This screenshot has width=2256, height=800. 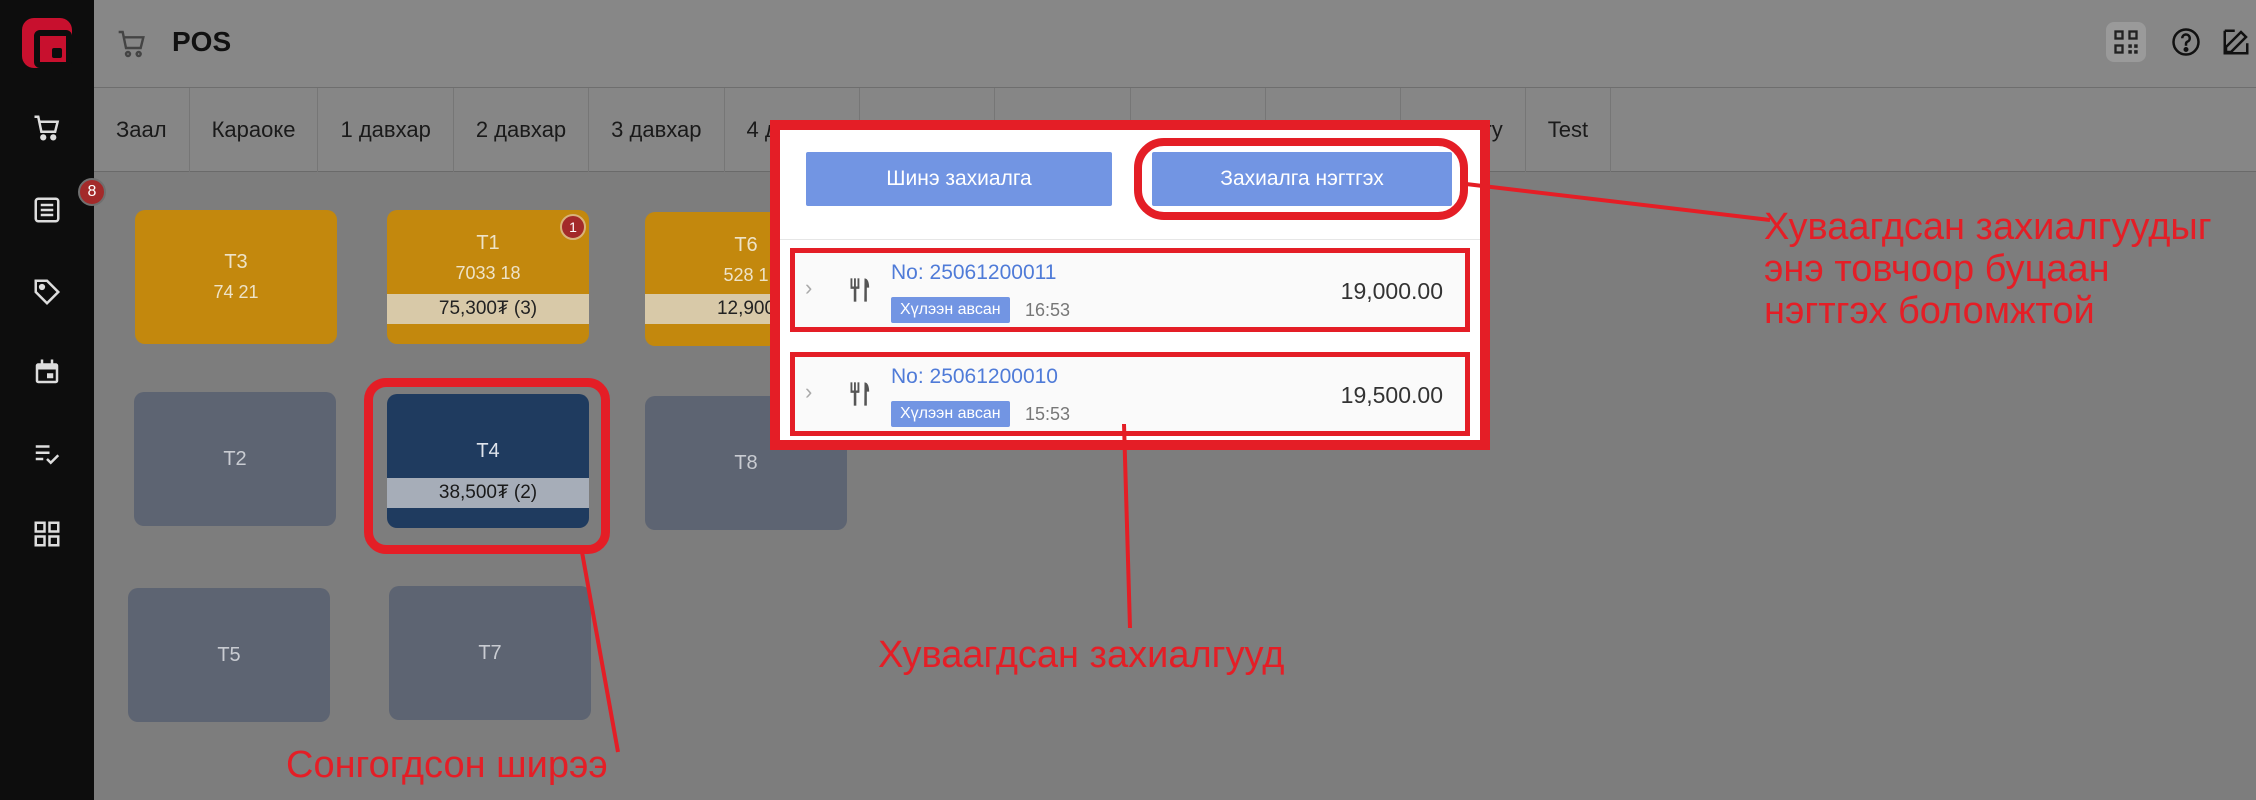 I want to click on table-name: T3, so click(x=236, y=262).